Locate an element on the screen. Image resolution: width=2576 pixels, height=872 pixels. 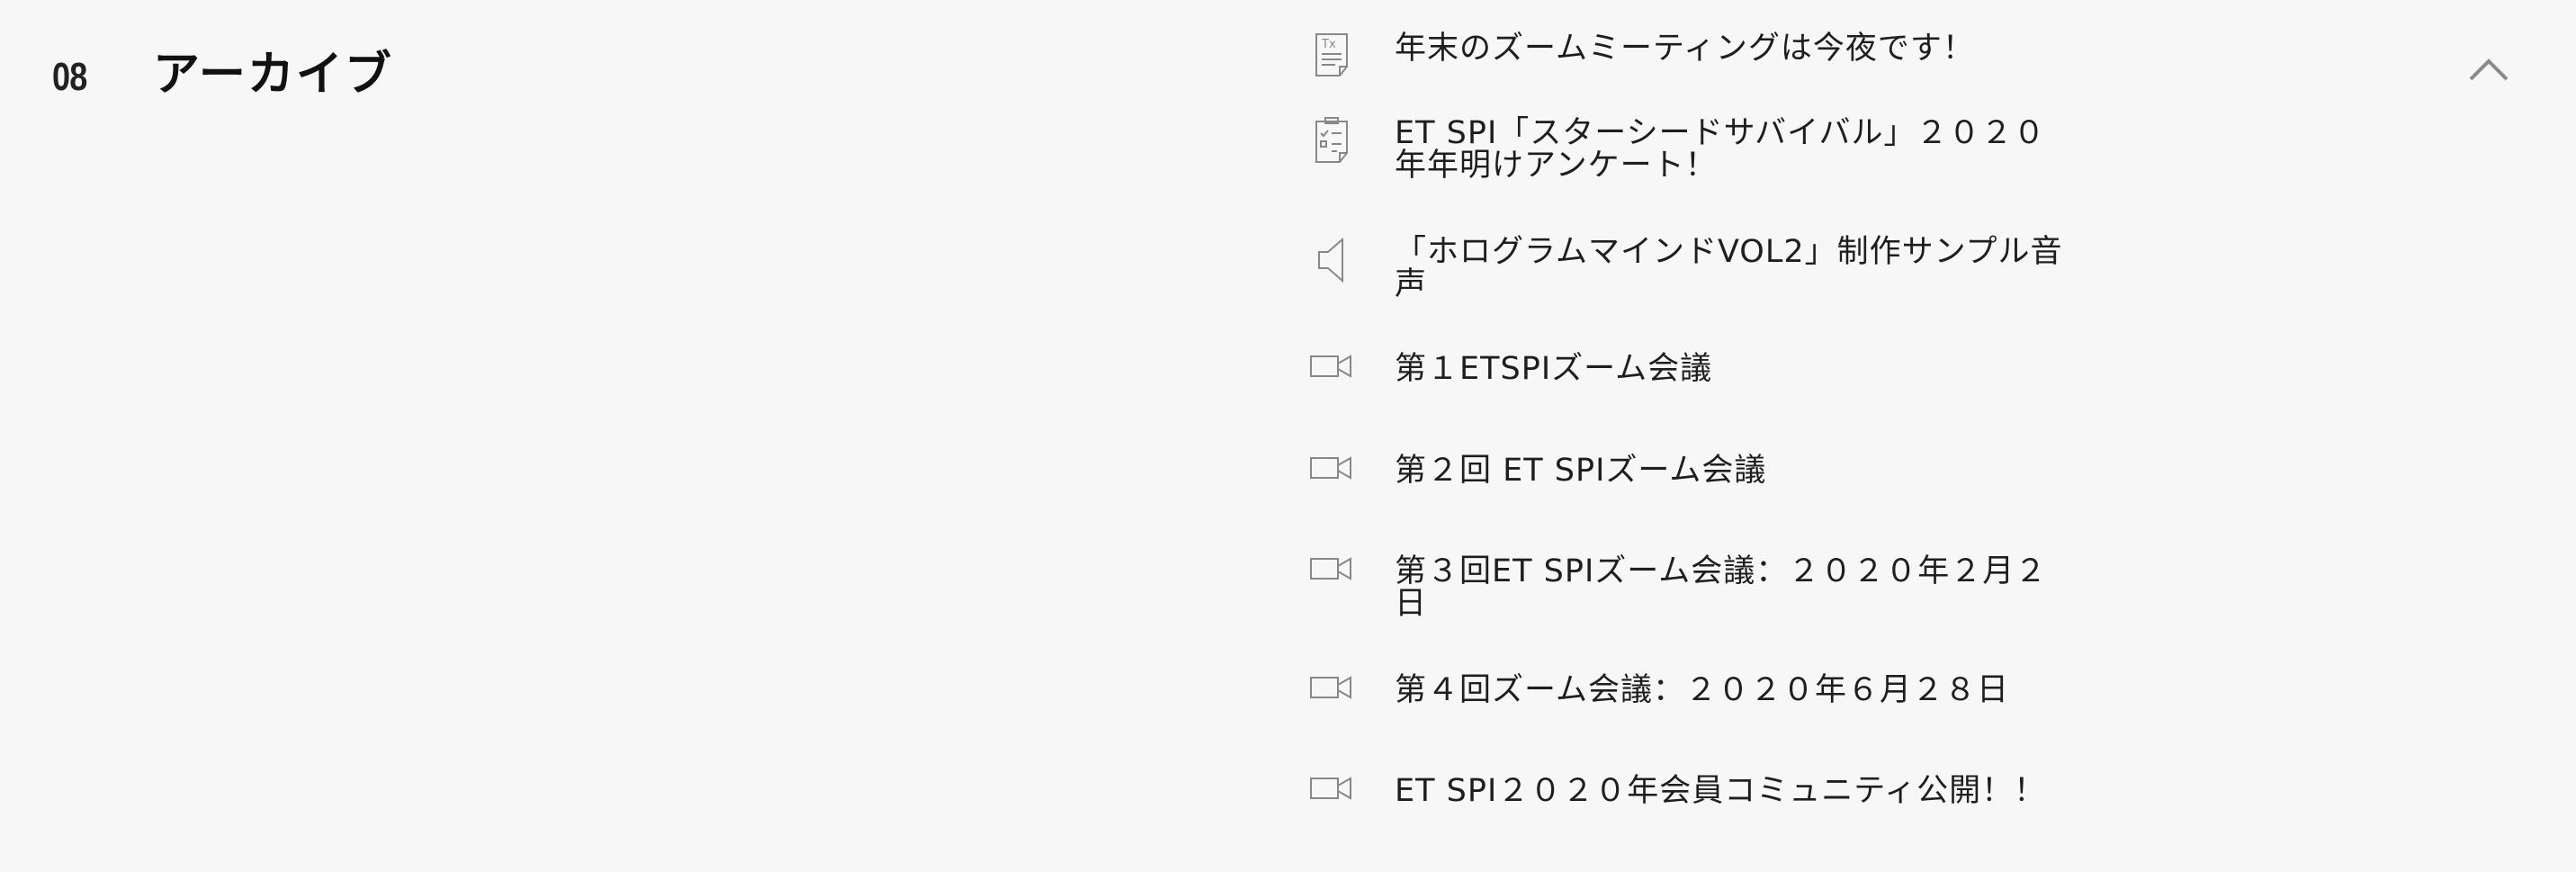
archive-item-year-end-zoom: Tx 年末のズームミーティングは今夜です！ is located at coordinates (1705, 56).